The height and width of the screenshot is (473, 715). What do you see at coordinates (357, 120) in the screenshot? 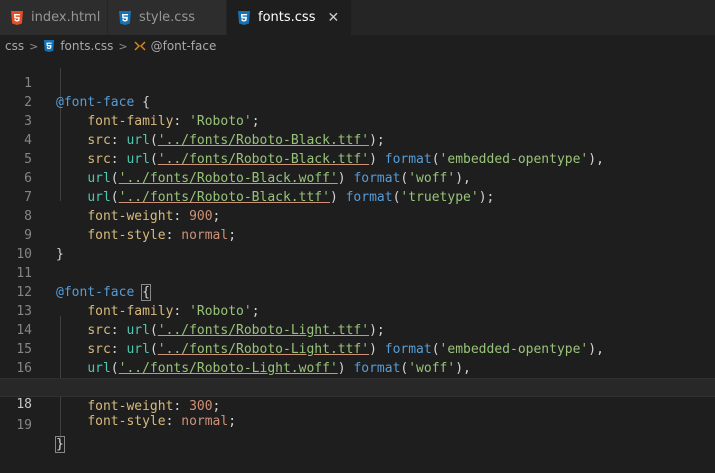
I see `code-line: 3 src: url('../fonts/Roboto-Black.ttf');` at bounding box center [357, 120].